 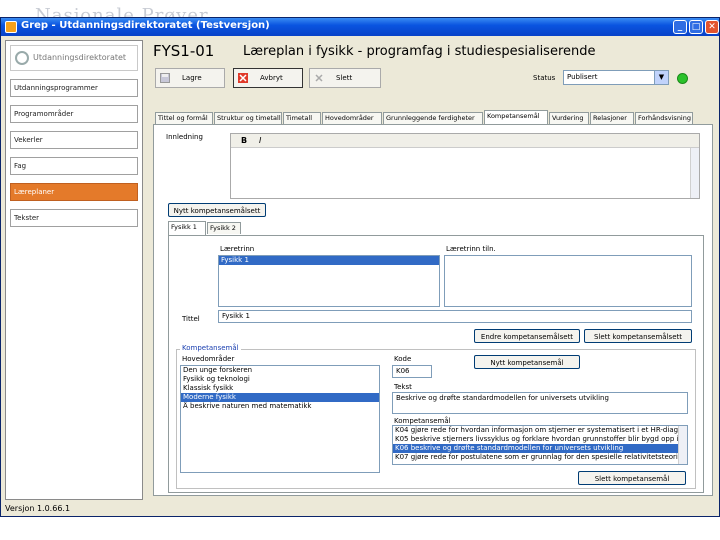 What do you see at coordinates (329, 260) in the screenshot?
I see `list-item: Fysikk 1` at bounding box center [329, 260].